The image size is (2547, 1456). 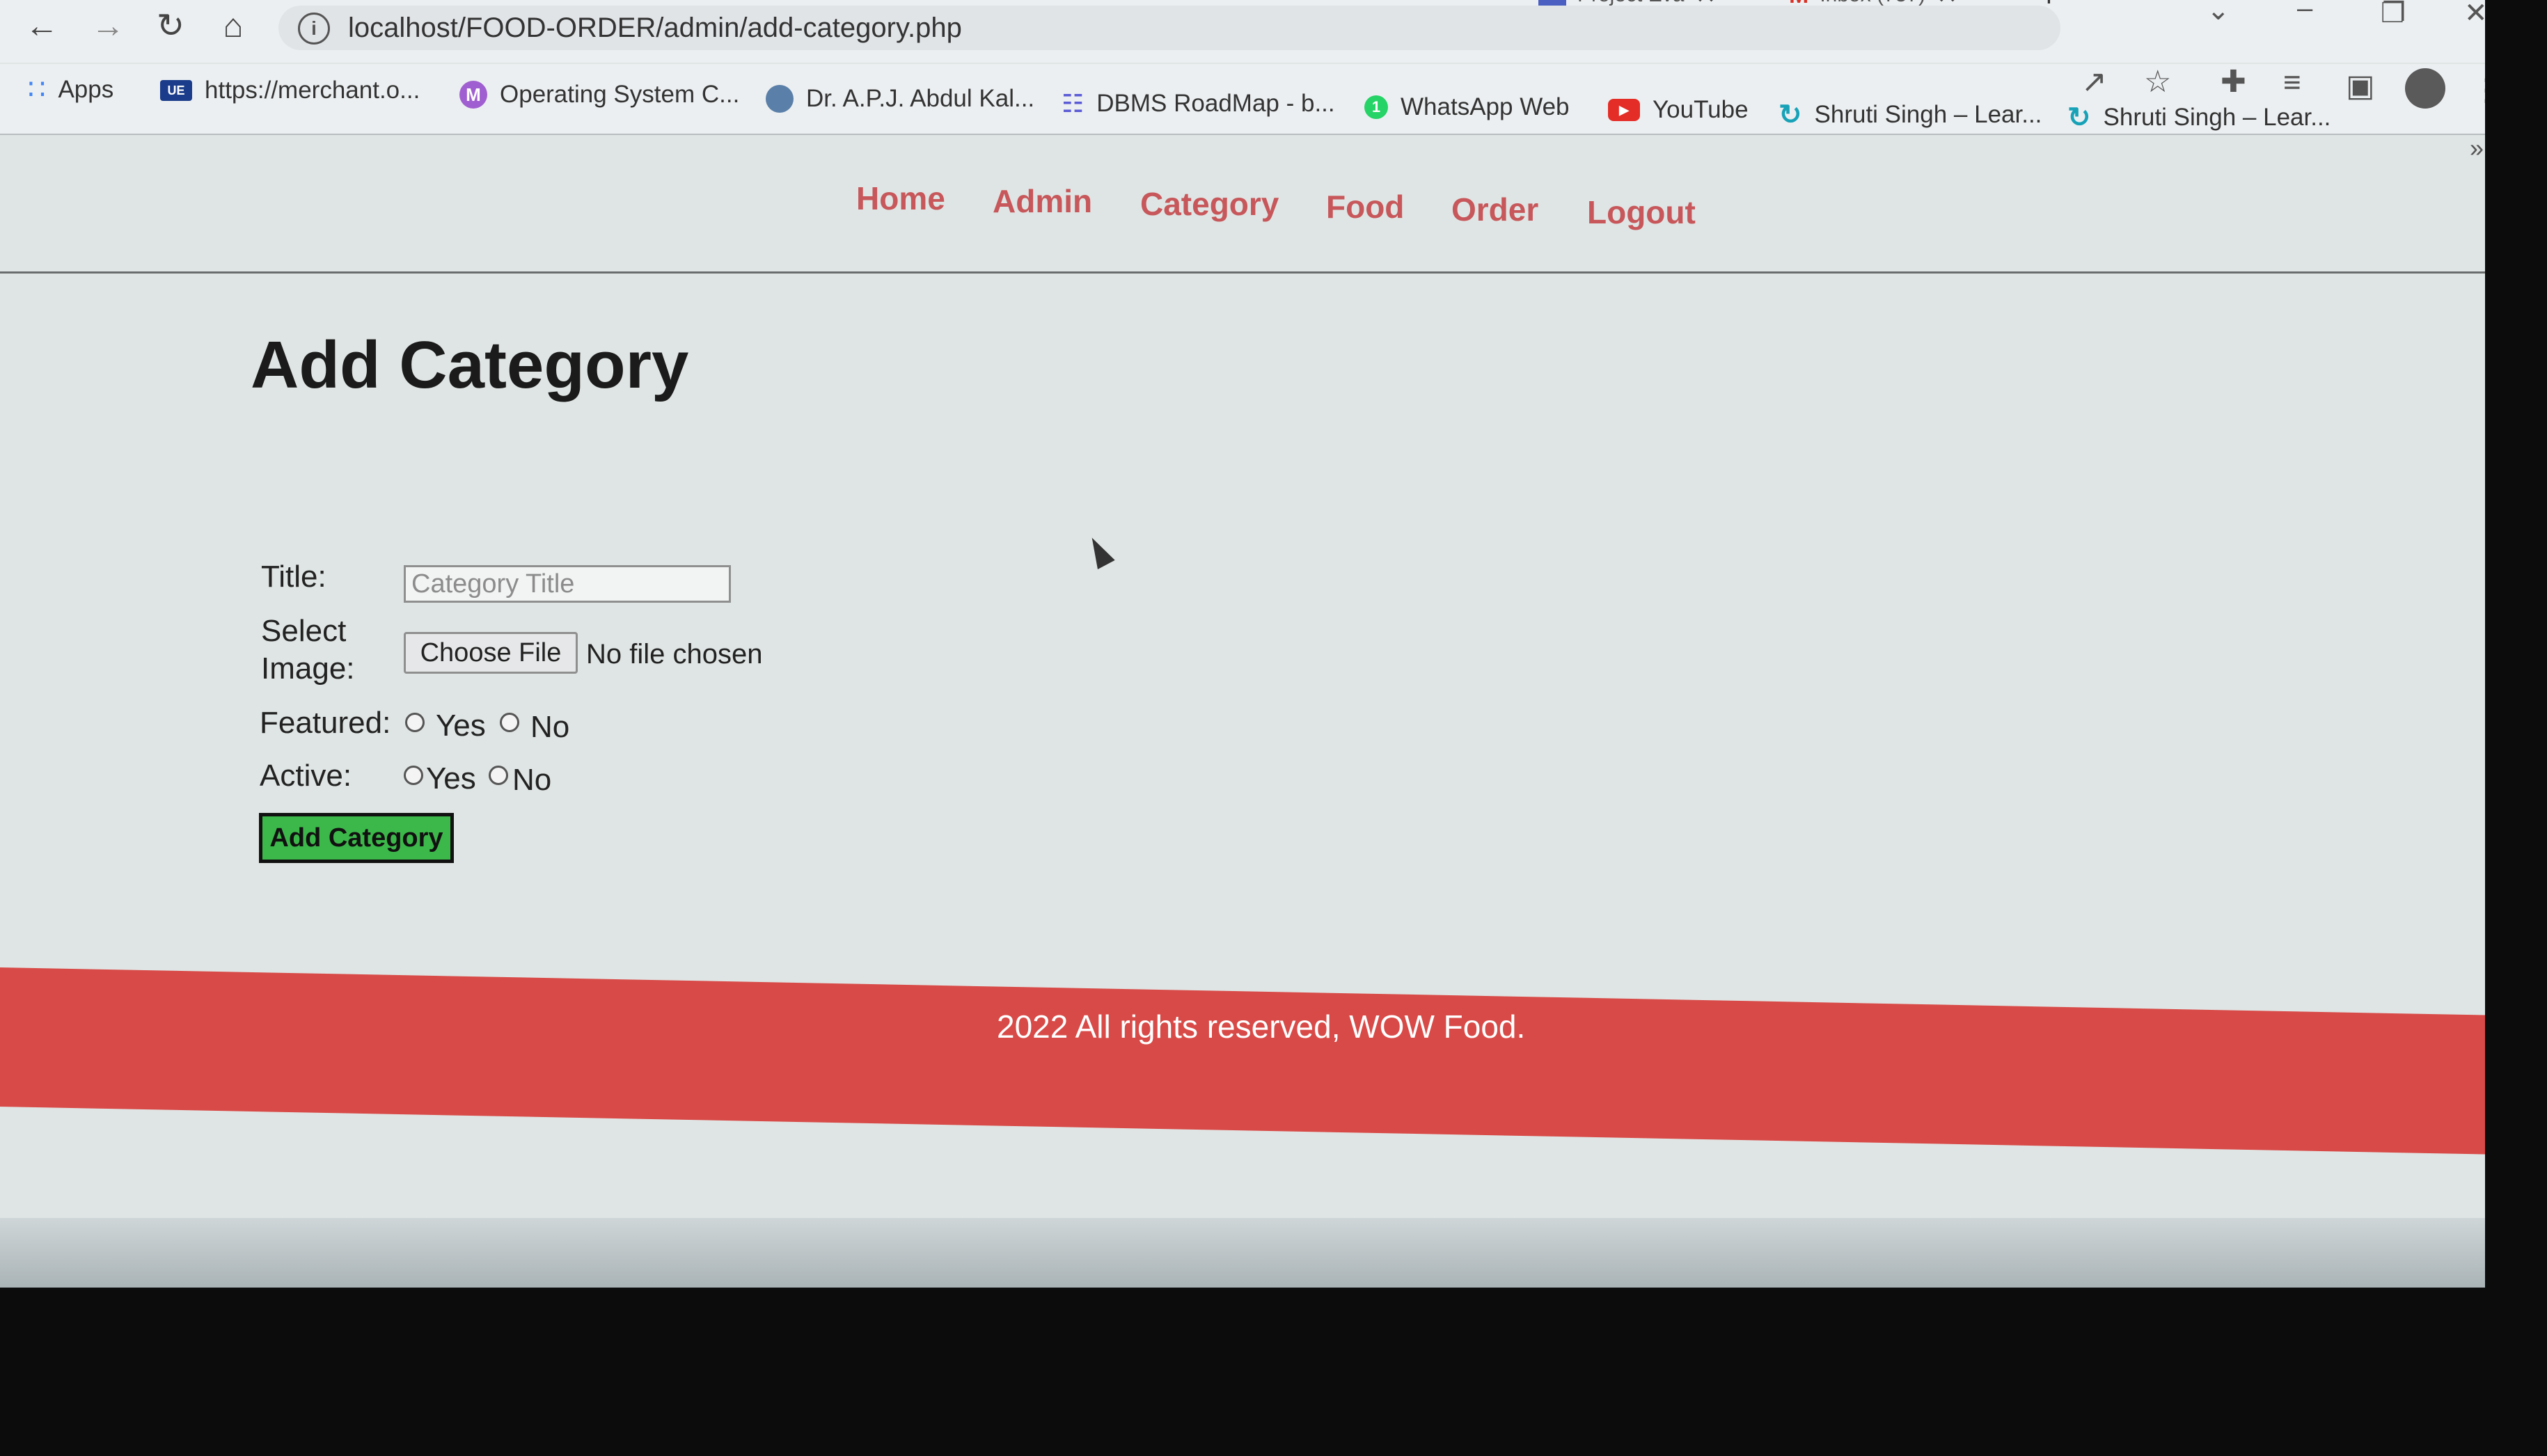 What do you see at coordinates (314, 29) in the screenshot?
I see `info-icon: i` at bounding box center [314, 29].